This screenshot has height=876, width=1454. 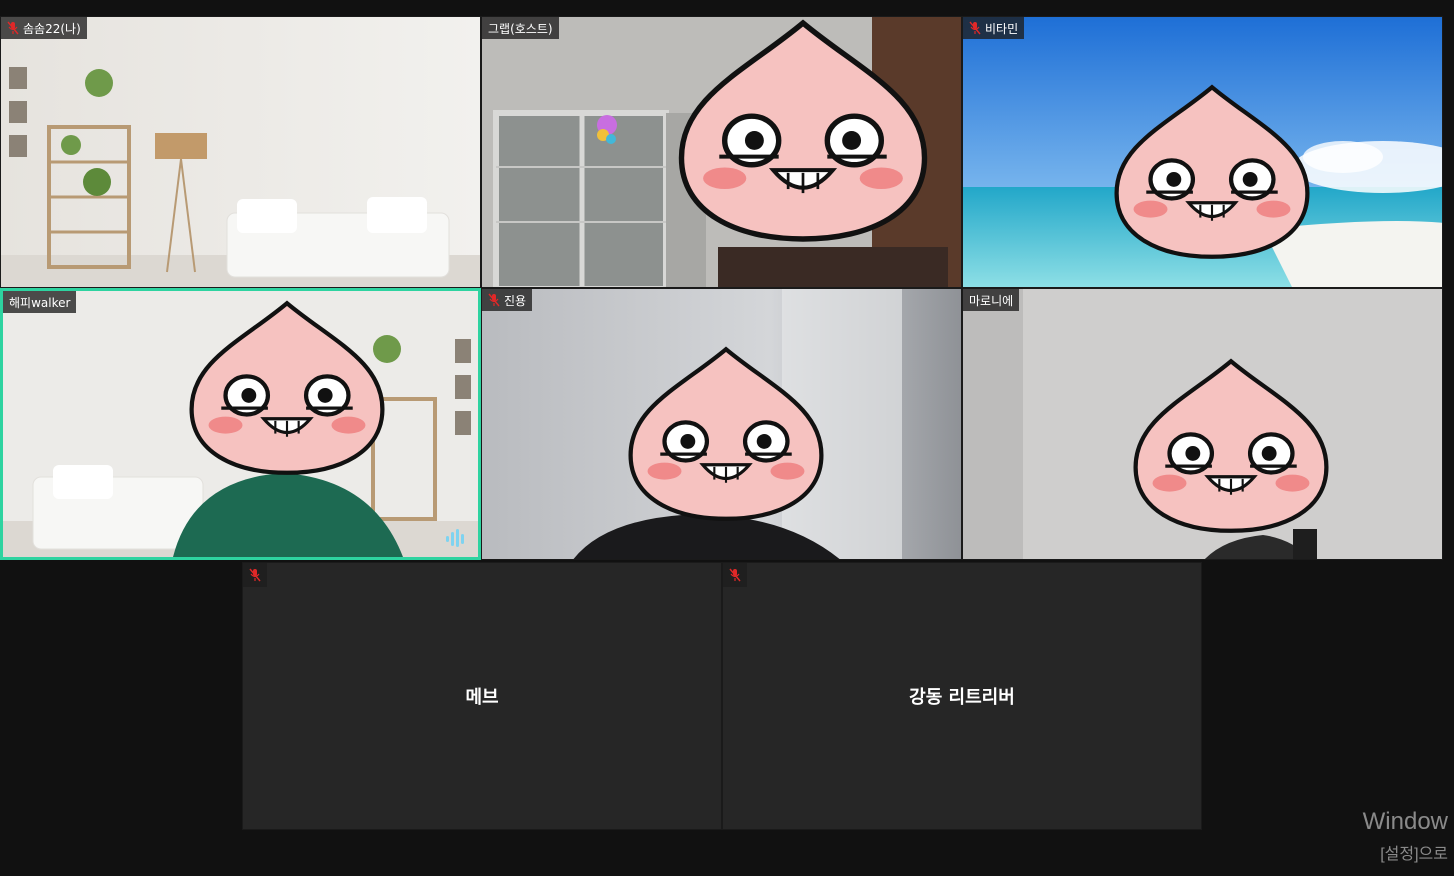 I want to click on video-tile-5: 마로니에, so click(x=1202, y=424).